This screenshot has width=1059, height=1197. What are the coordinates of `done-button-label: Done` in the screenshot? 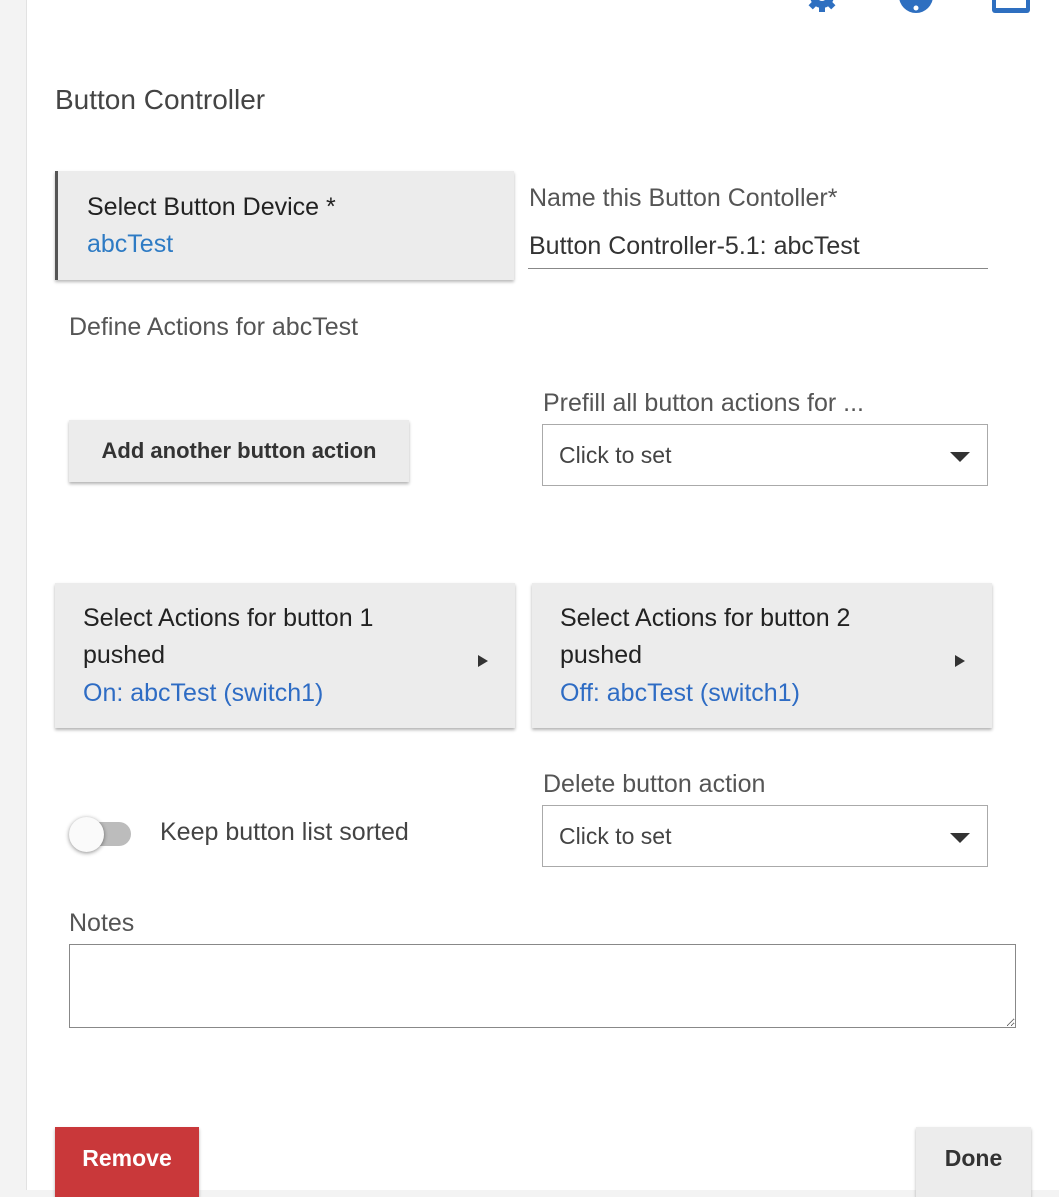 It's located at (973, 1158).